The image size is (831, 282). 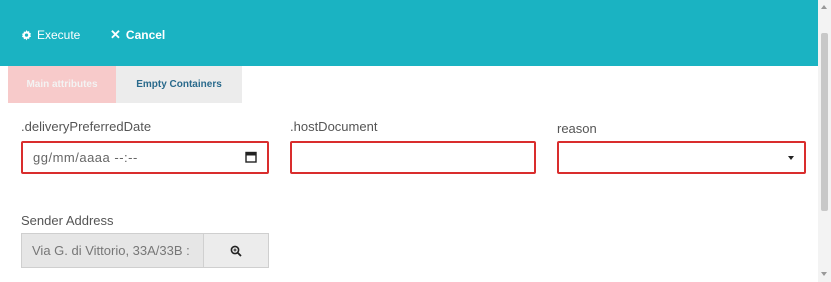 I want to click on execute-button: Execute, so click(x=50, y=35).